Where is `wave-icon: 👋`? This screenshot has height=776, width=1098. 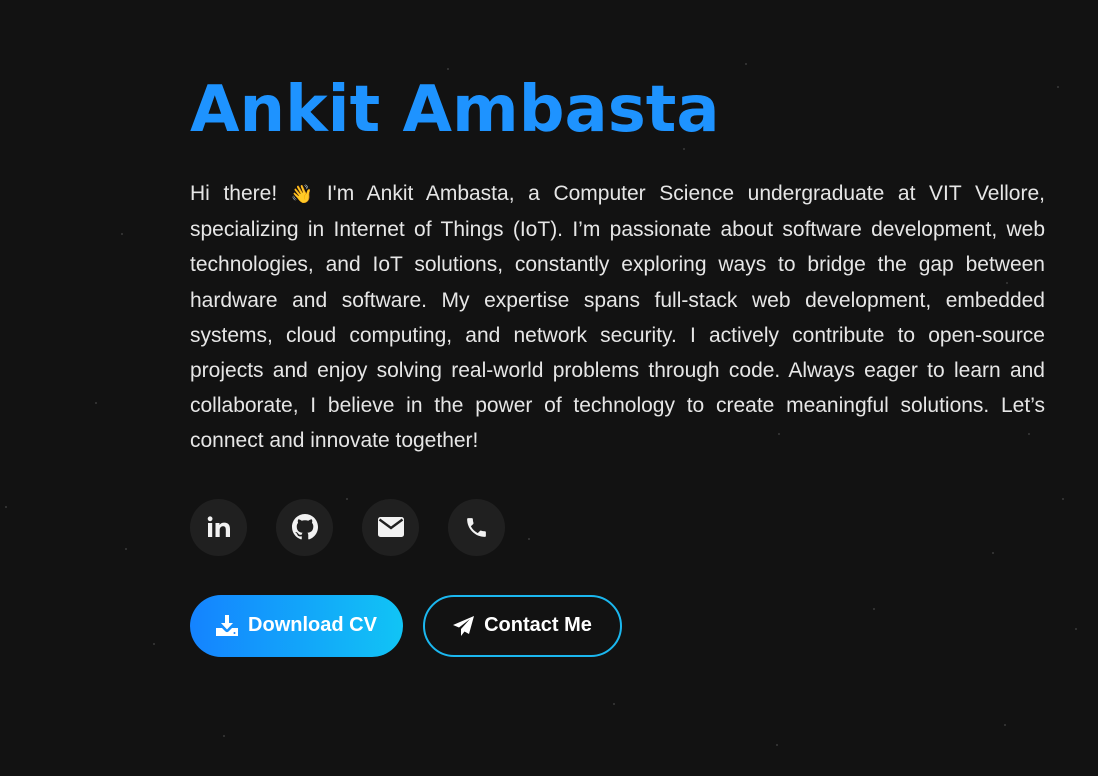 wave-icon: 👋 is located at coordinates (302, 194).